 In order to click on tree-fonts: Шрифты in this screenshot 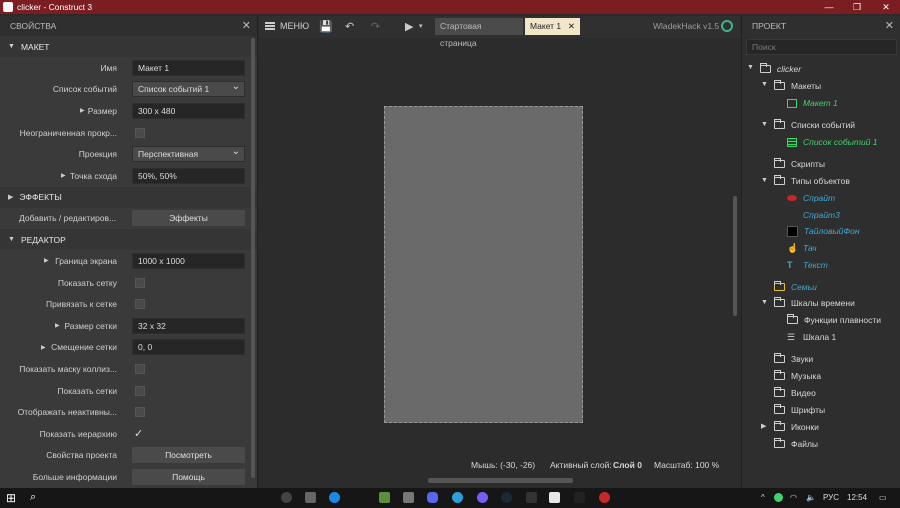, I will do `click(799, 410)`.